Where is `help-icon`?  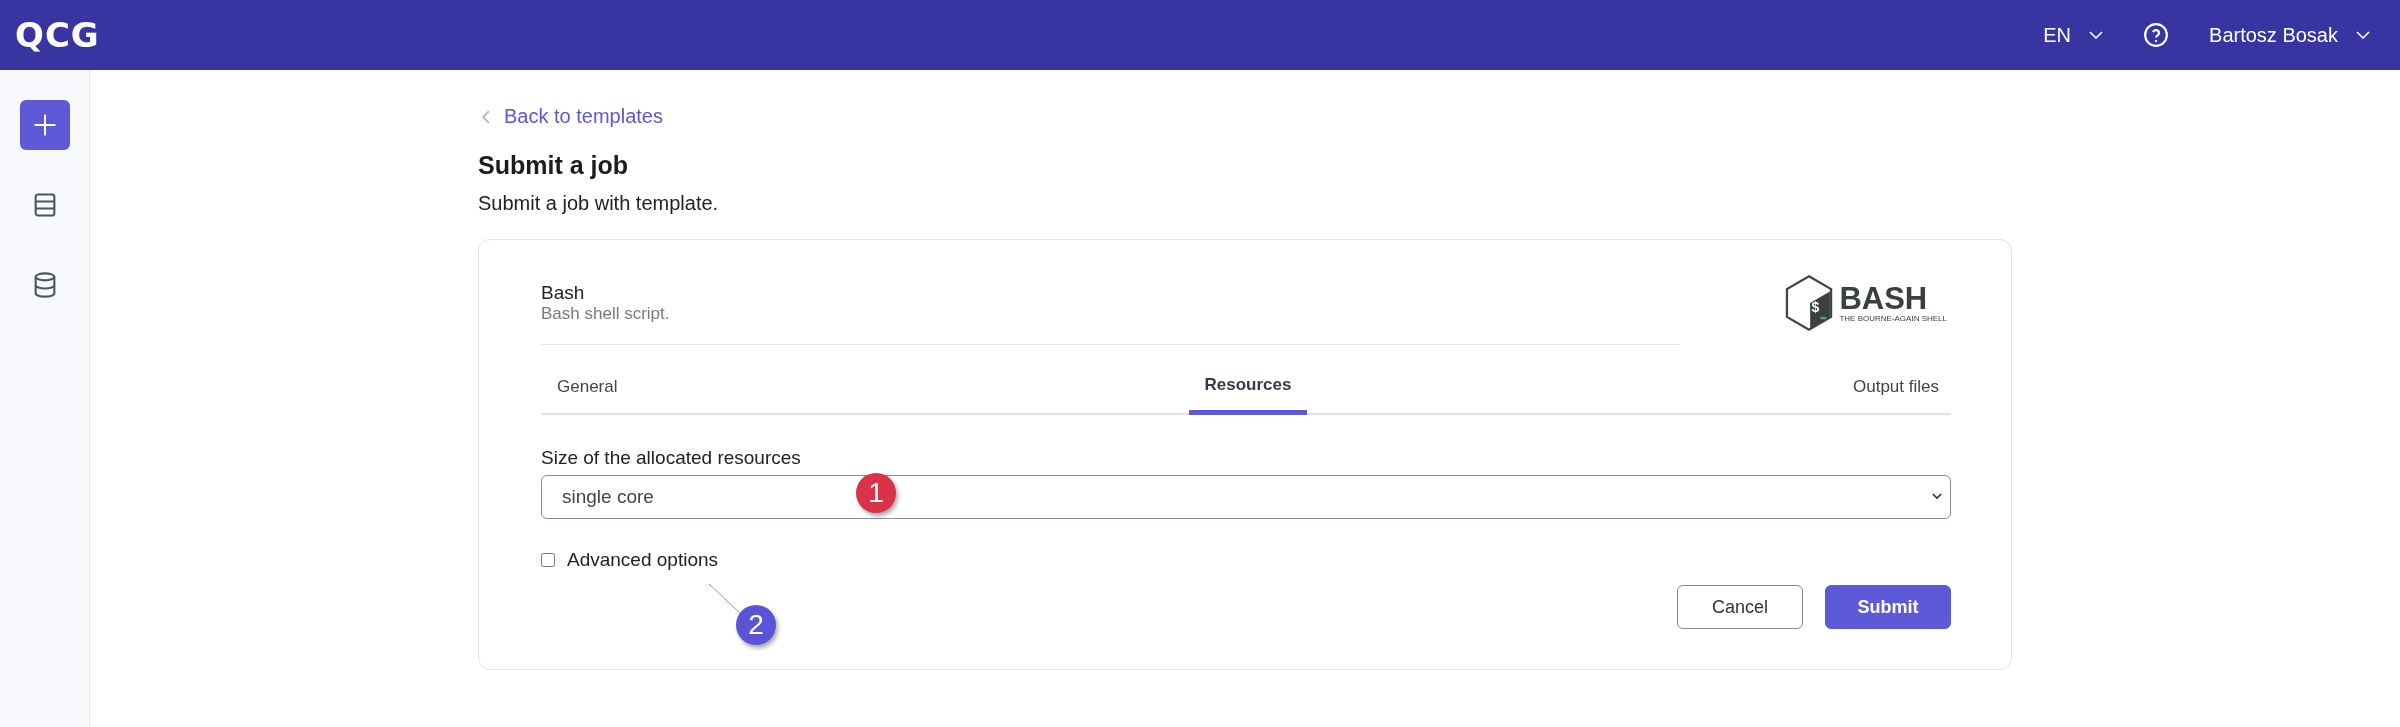
help-icon is located at coordinates (2156, 35).